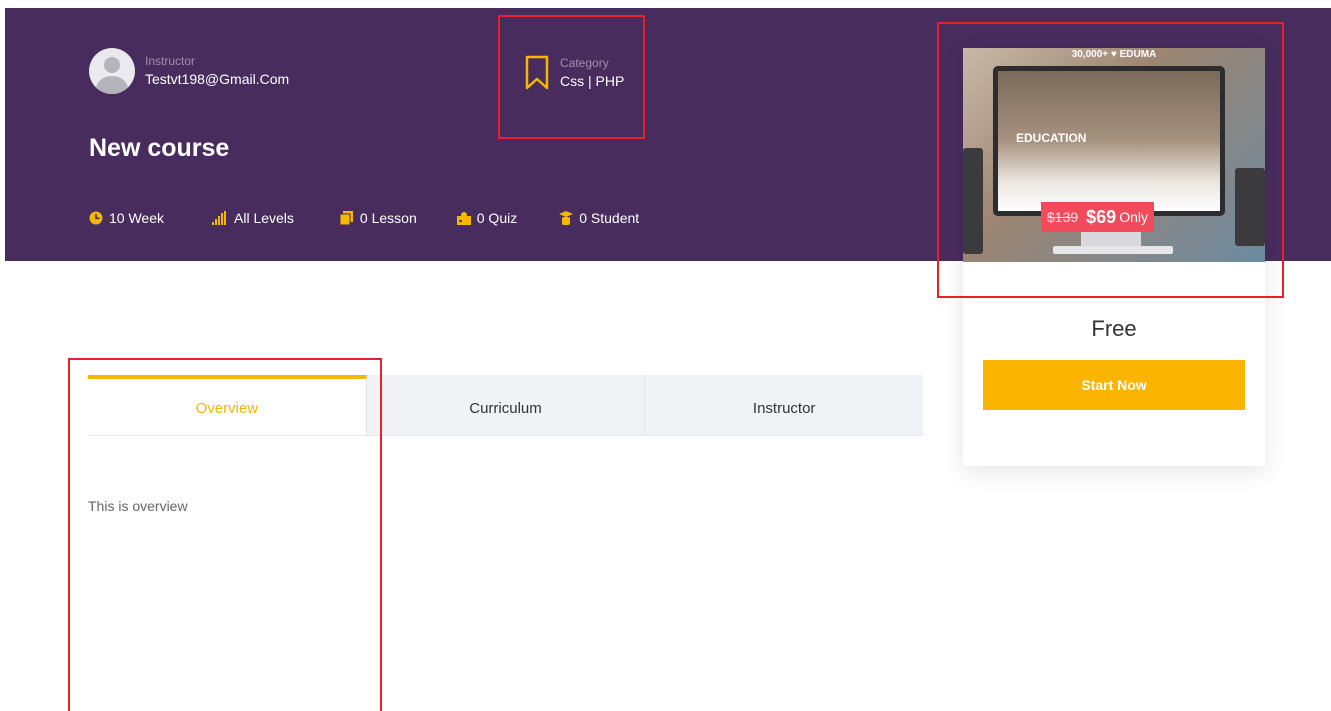  Describe the element at coordinates (138, 506) in the screenshot. I see `overview-content: This is overview` at that location.